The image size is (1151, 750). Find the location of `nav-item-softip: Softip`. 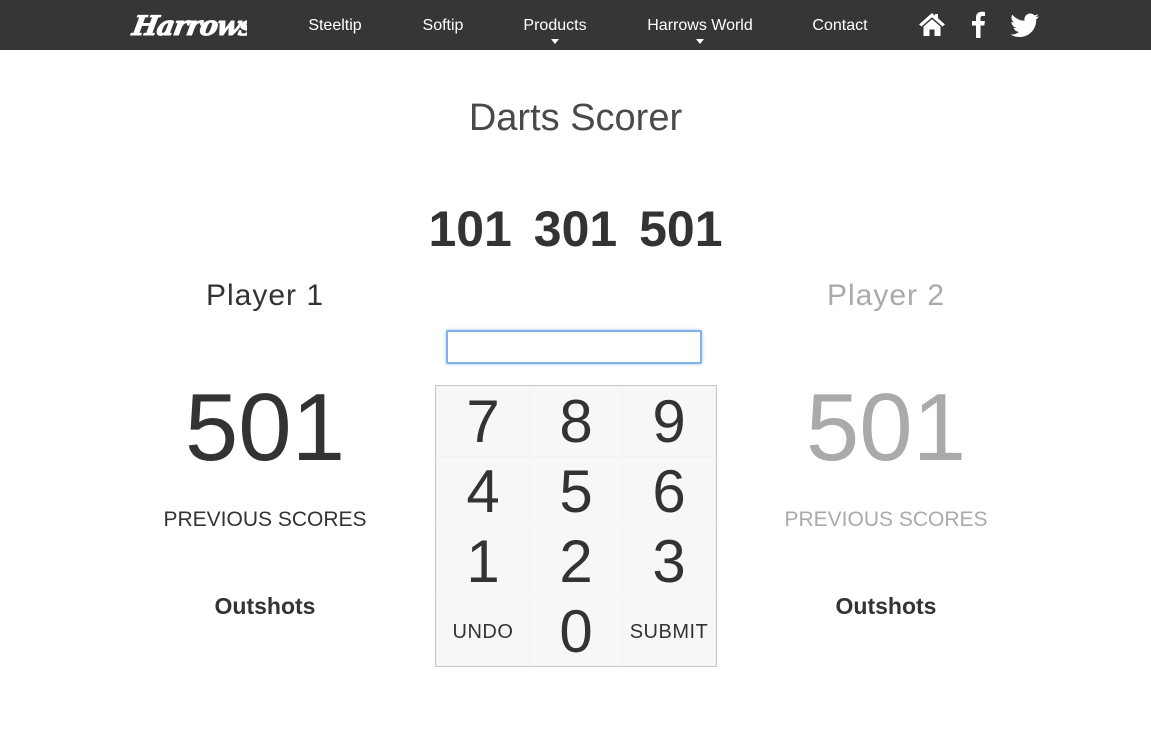

nav-item-softip: Softip is located at coordinates (443, 26).